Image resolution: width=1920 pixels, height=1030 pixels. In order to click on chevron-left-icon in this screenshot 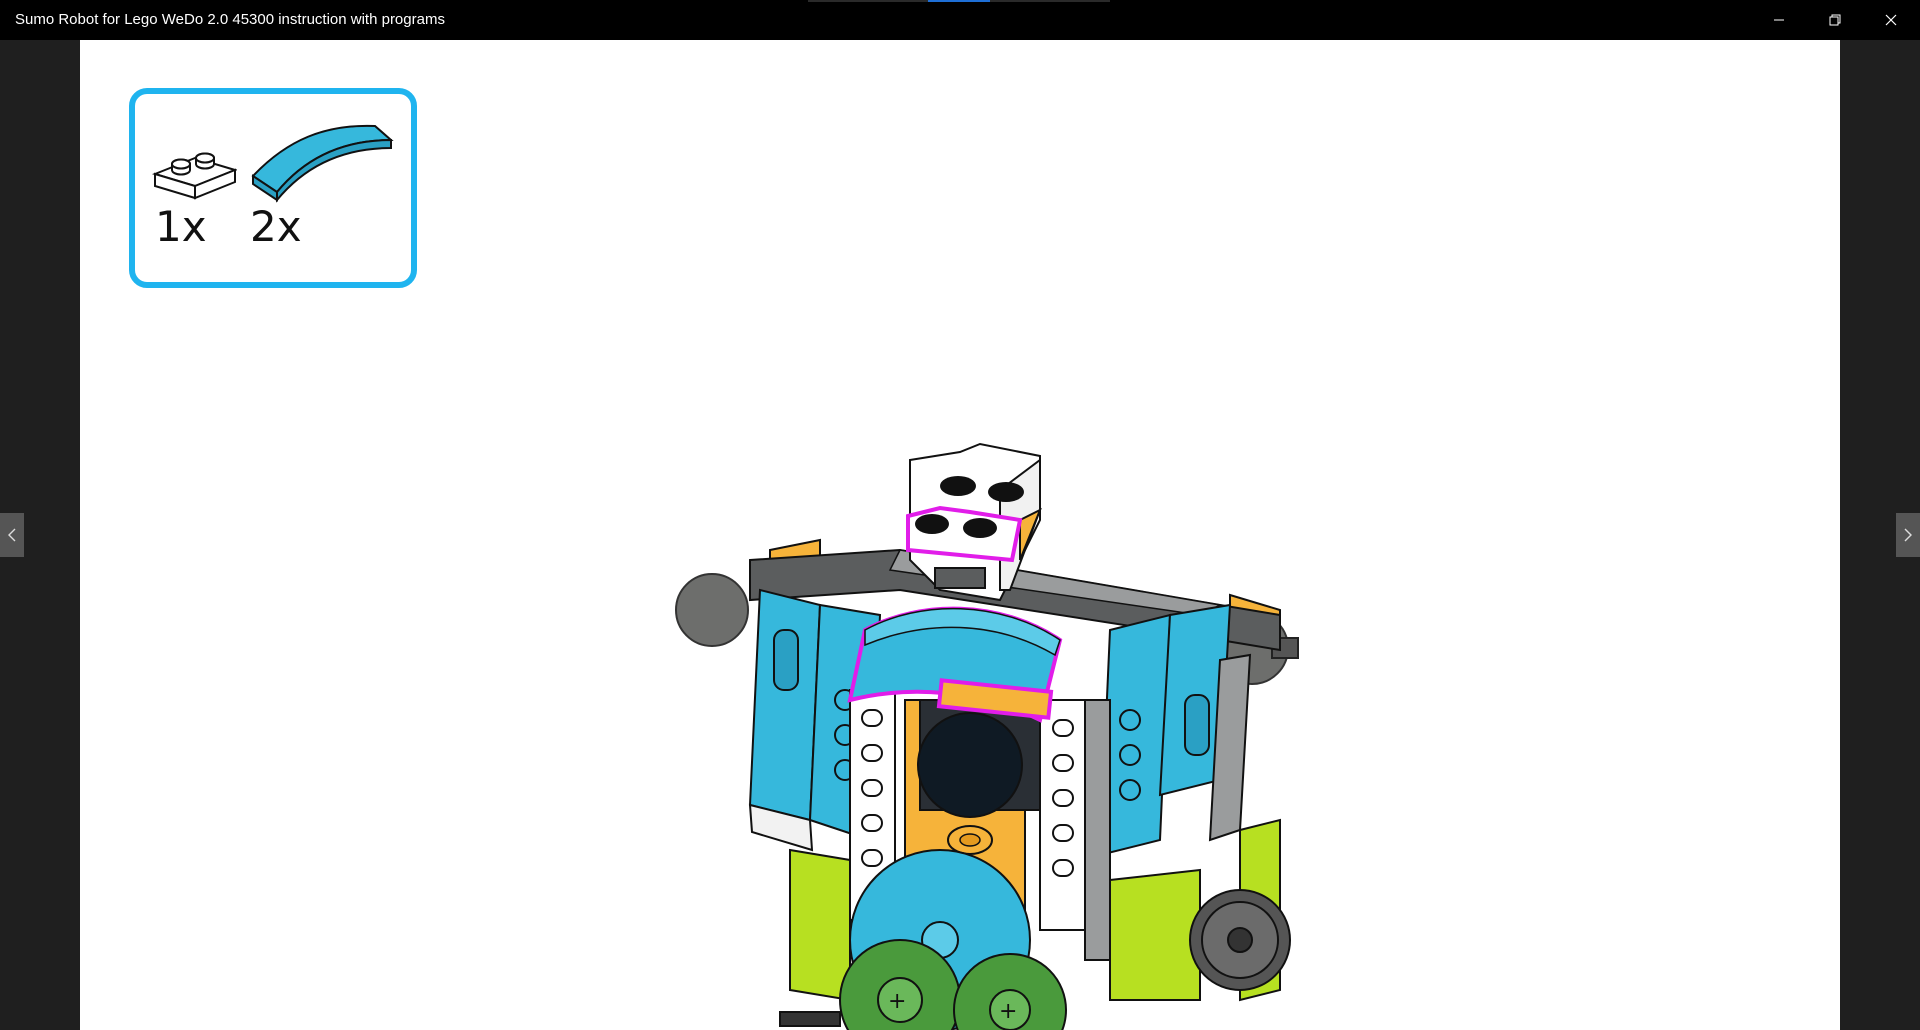, I will do `click(12, 535)`.